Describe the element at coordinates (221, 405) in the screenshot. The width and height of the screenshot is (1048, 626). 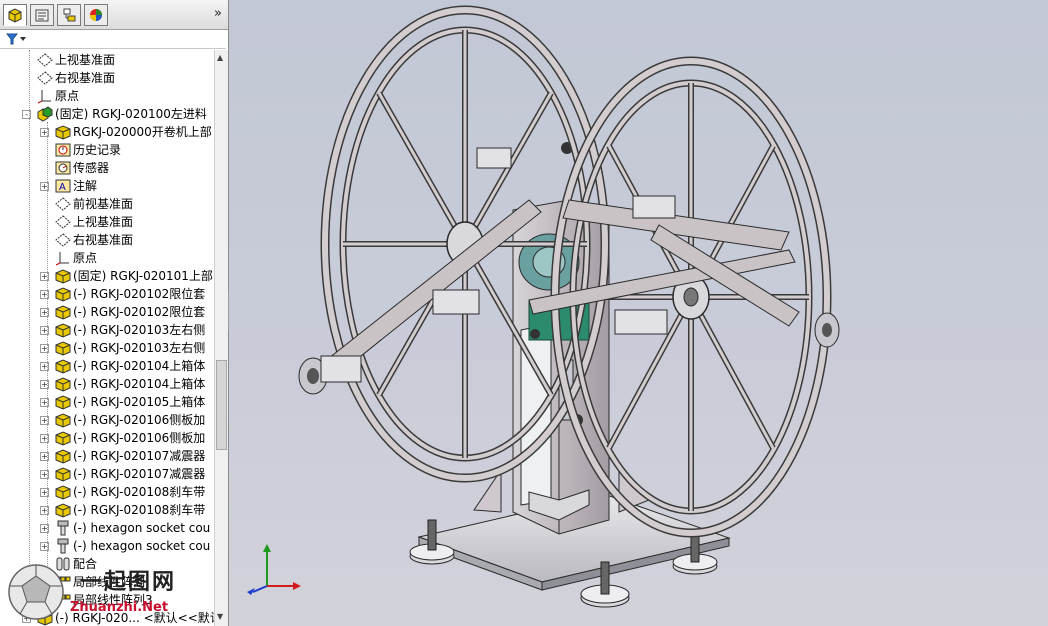
I see `scroll-thumb` at that location.